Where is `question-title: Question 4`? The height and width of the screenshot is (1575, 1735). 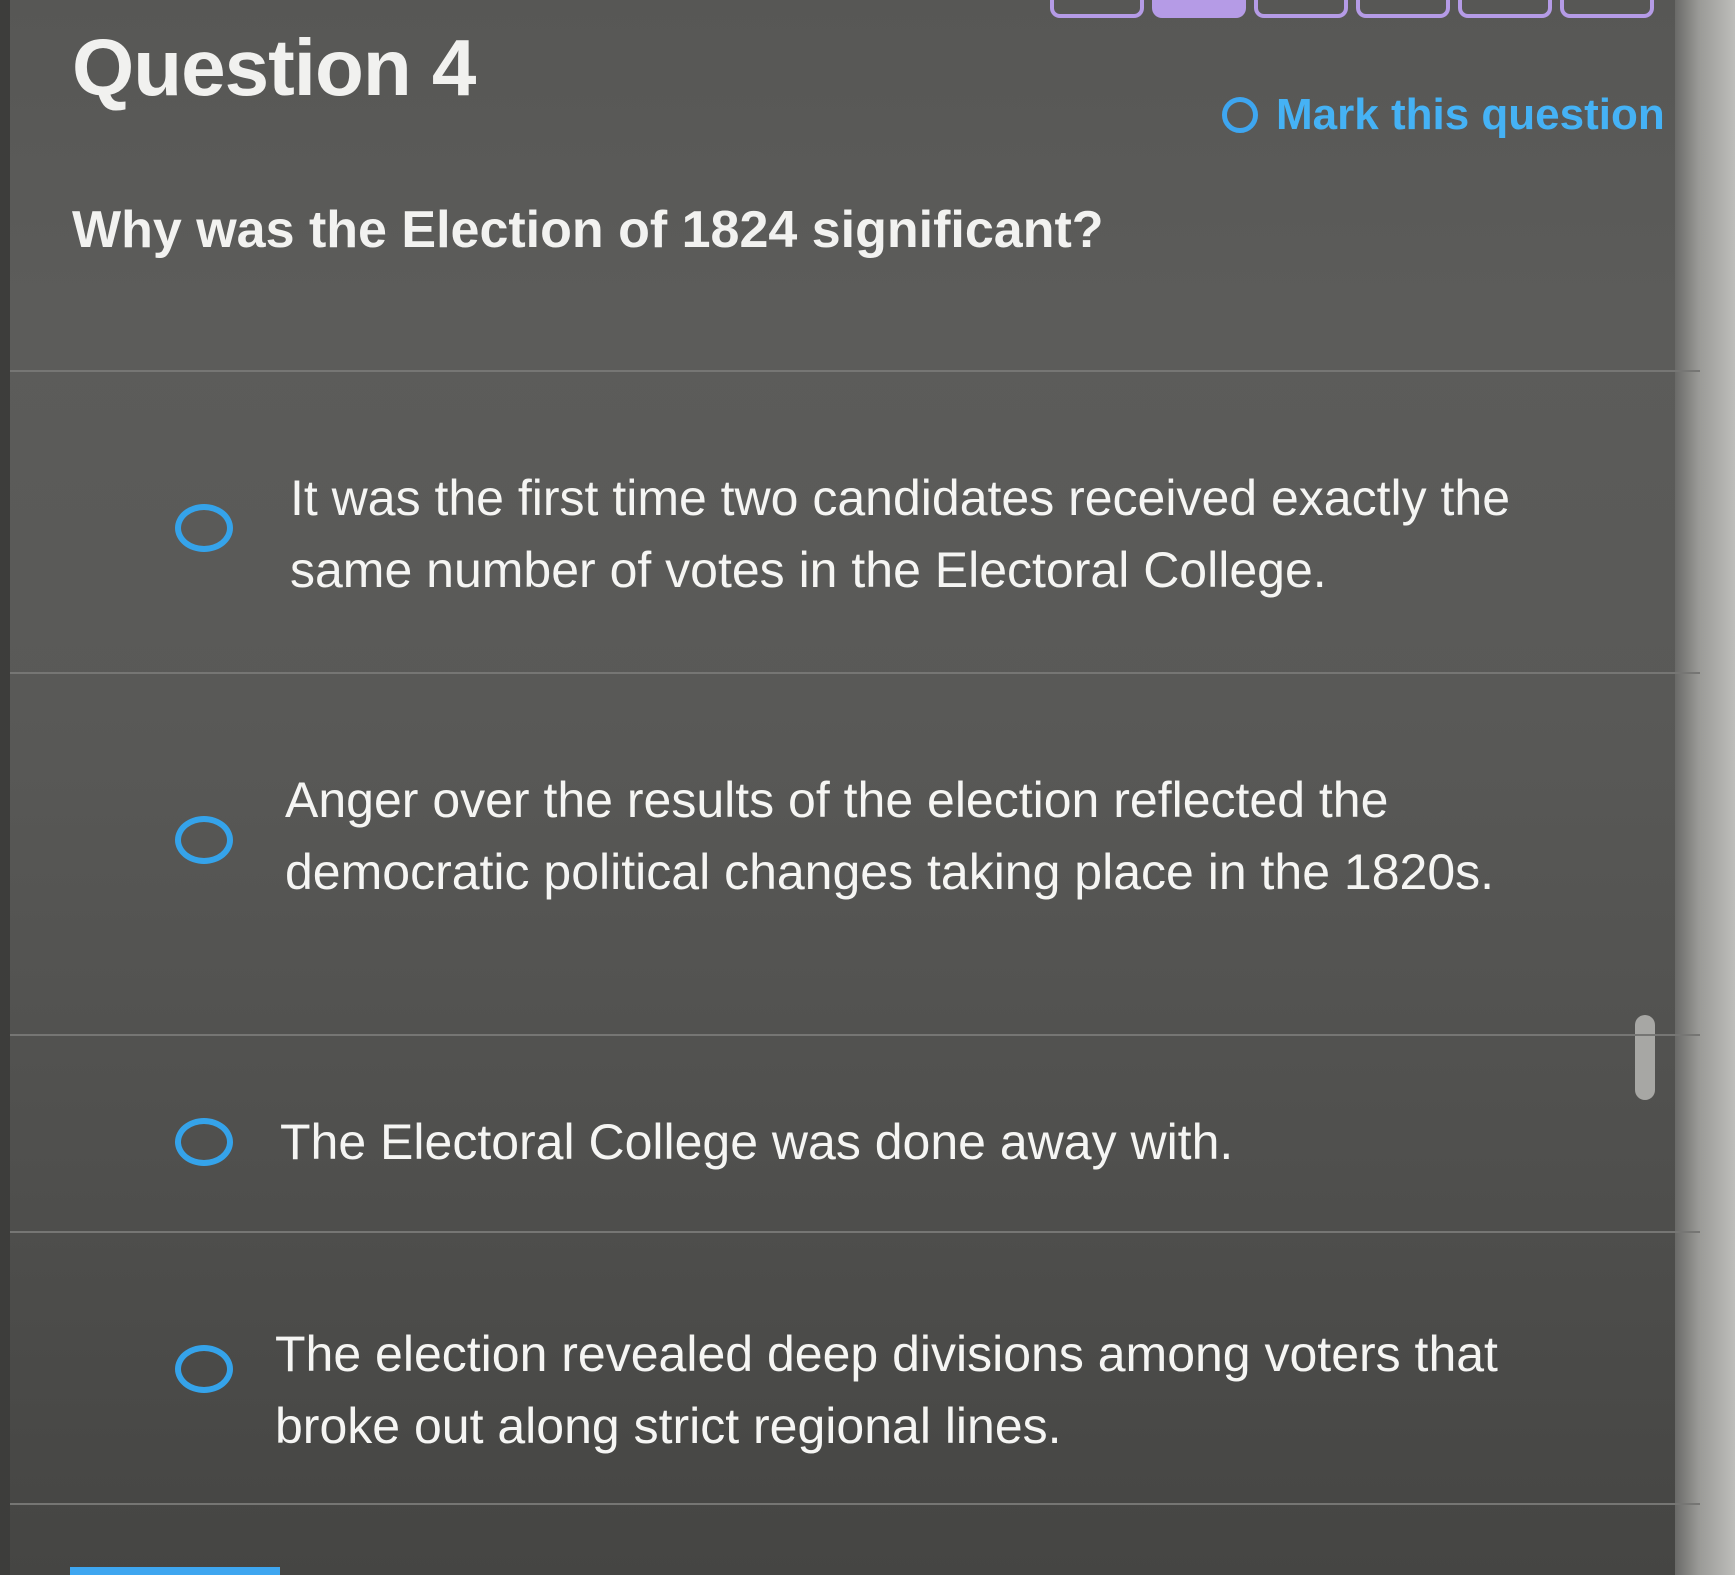
question-title: Question 4 is located at coordinates (274, 67).